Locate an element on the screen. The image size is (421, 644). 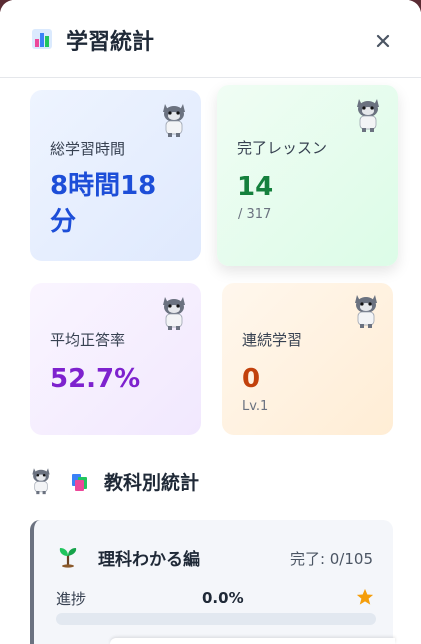
books-icon is located at coordinates (79, 482).